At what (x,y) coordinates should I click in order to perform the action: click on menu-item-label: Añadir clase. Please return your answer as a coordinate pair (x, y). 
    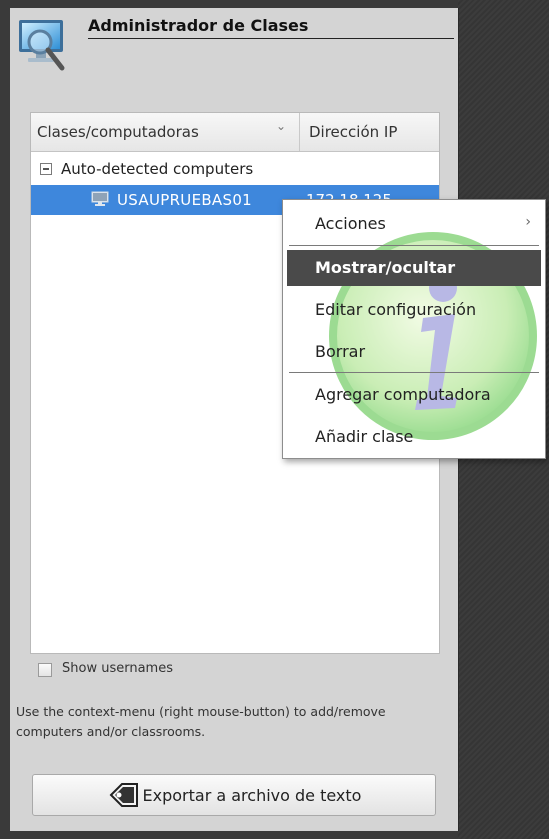
    Looking at the image, I should click on (364, 436).